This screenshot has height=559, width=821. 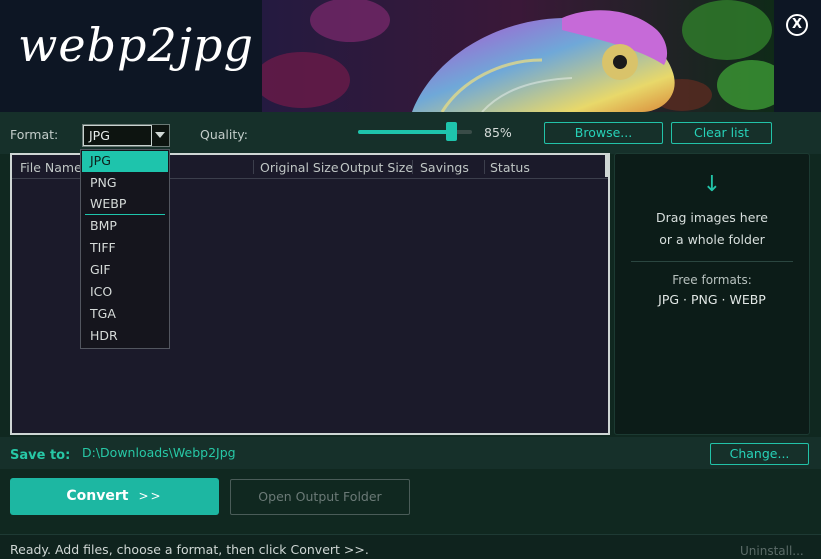 I want to click on save-to-label: Save to:, so click(x=40, y=455).